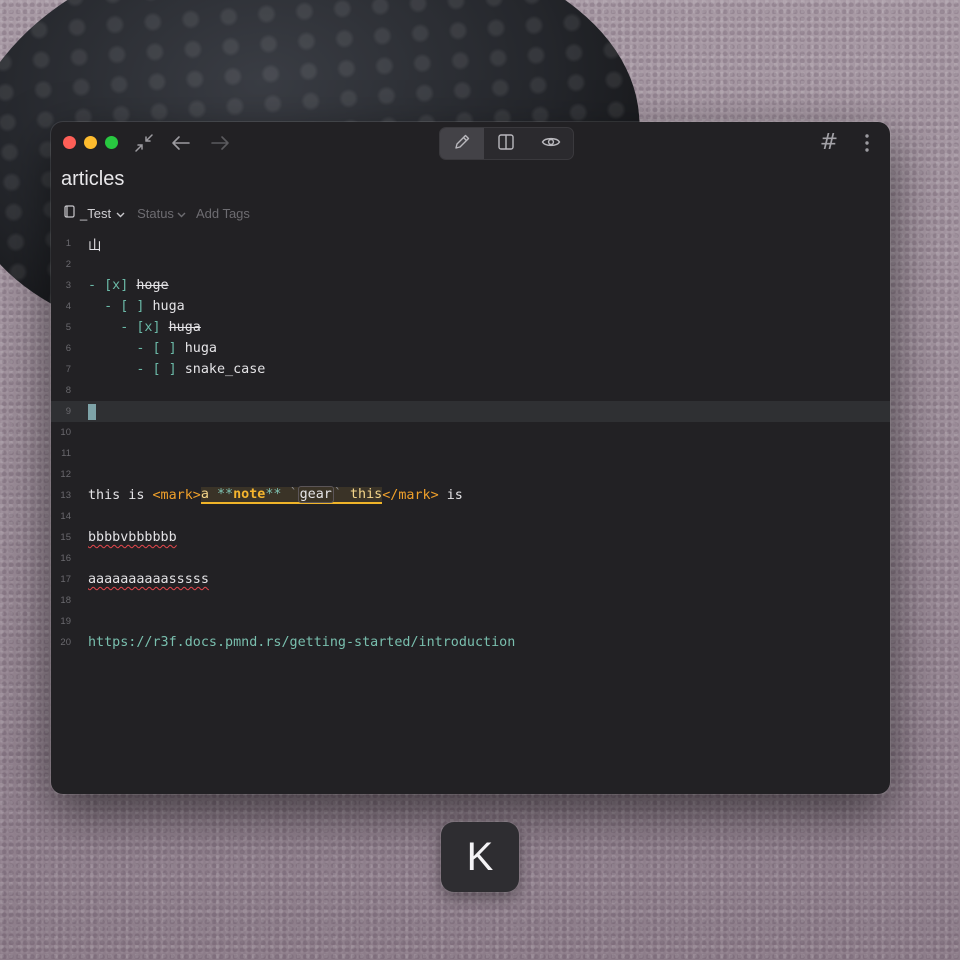 The width and height of the screenshot is (960, 960). What do you see at coordinates (470, 327) in the screenshot?
I see `editor-line: 5 - [x] huga` at bounding box center [470, 327].